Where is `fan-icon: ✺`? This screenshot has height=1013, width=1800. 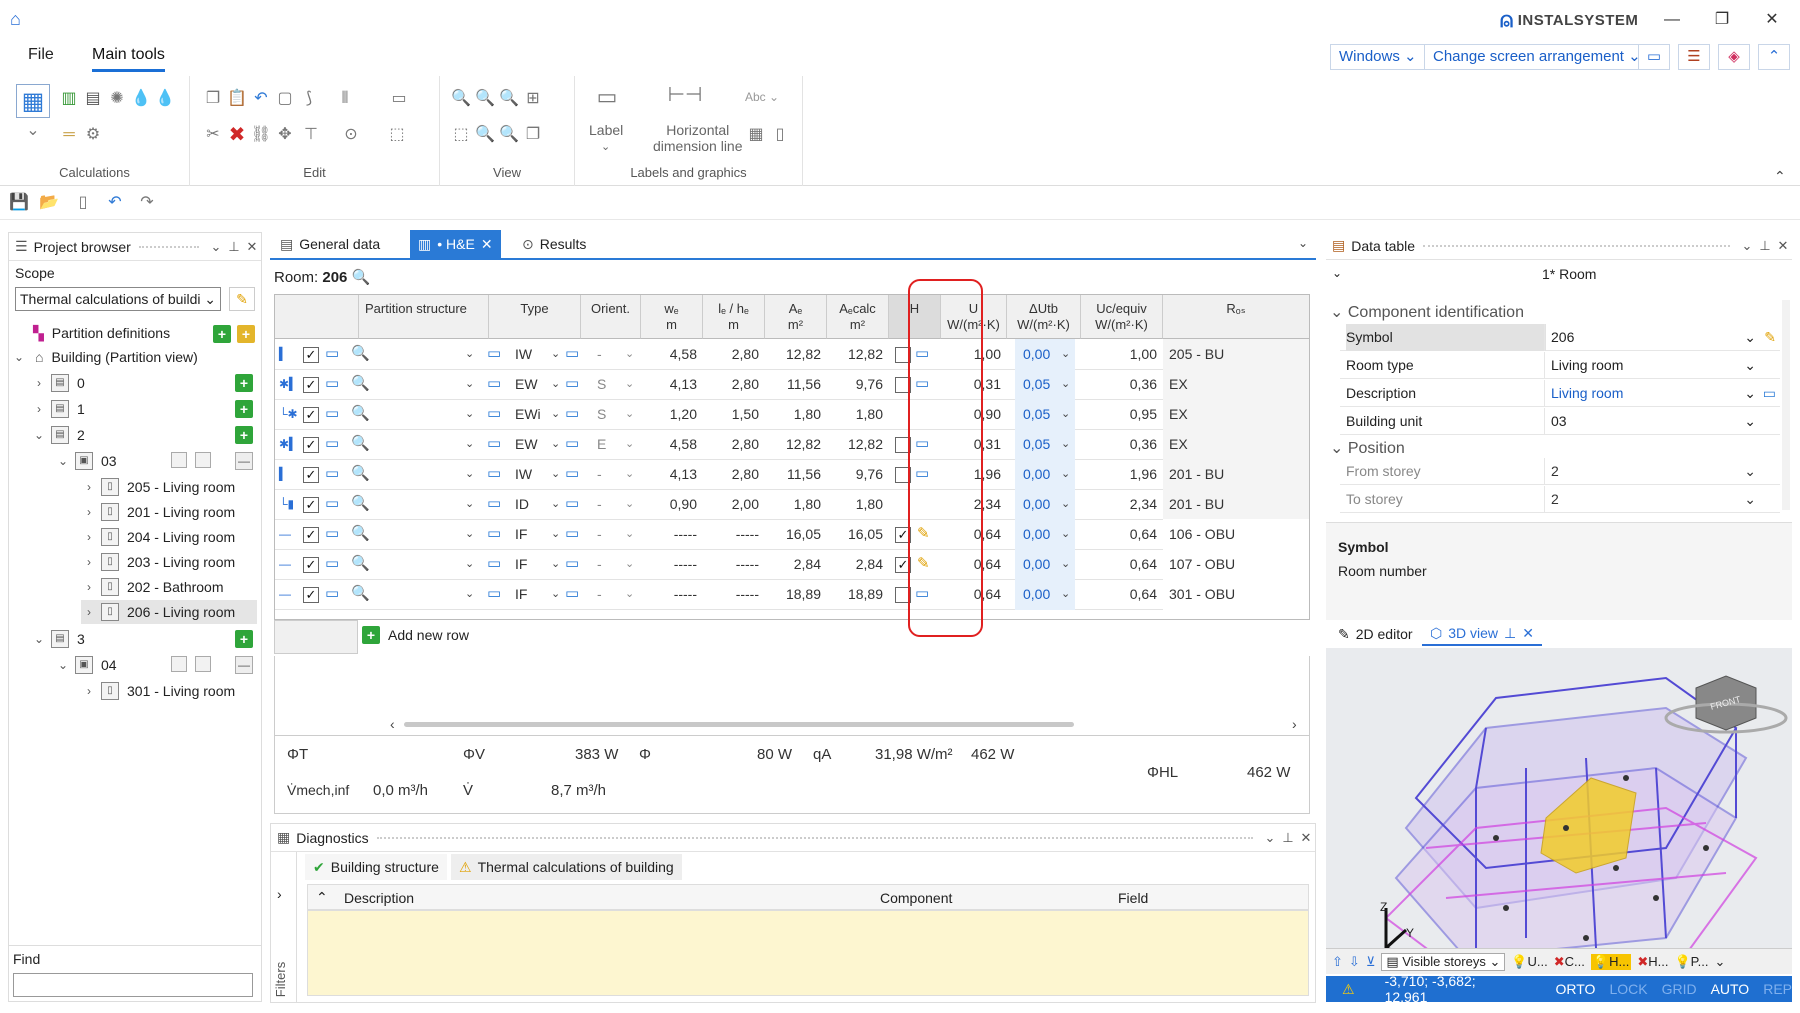 fan-icon: ✺ is located at coordinates (117, 99).